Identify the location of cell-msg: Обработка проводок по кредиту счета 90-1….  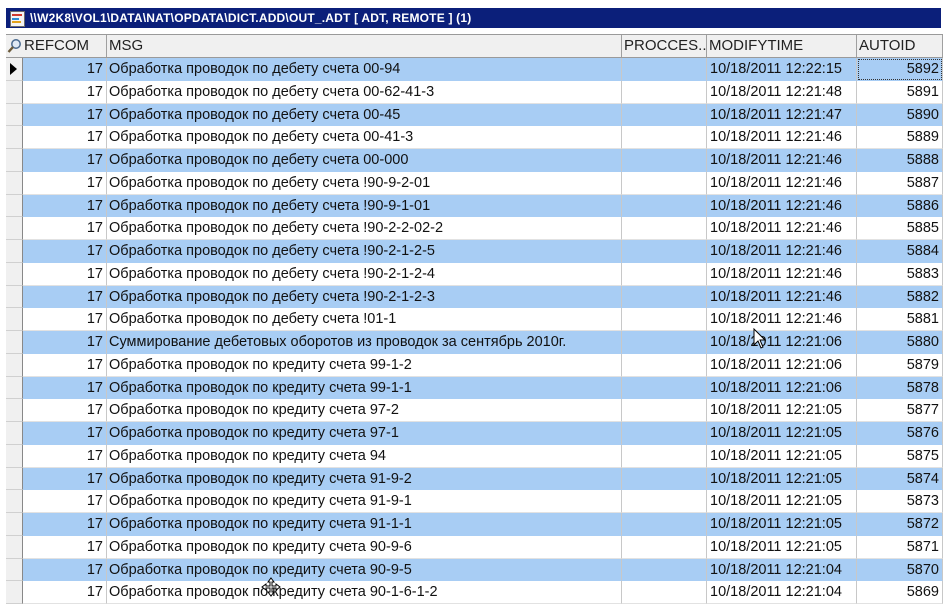
(364, 592).